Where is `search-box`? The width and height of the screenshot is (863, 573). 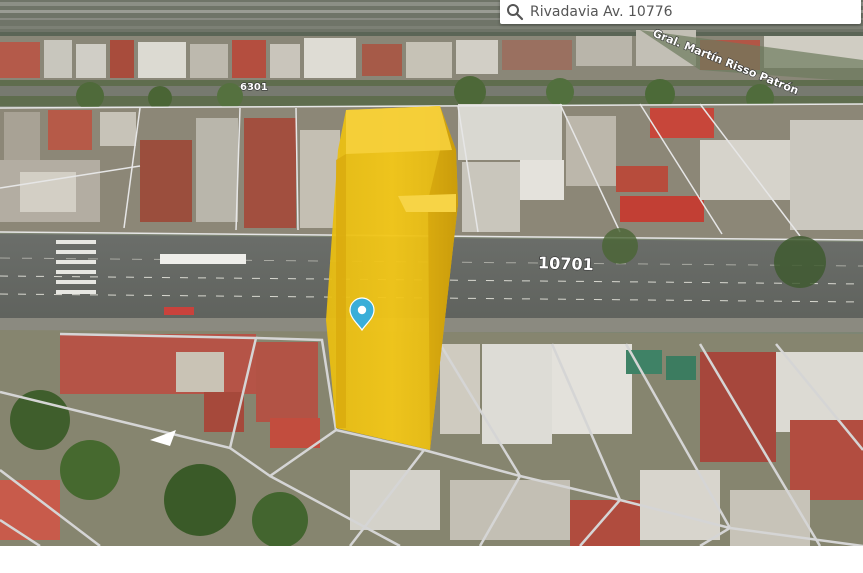
search-box is located at coordinates (680, 12).